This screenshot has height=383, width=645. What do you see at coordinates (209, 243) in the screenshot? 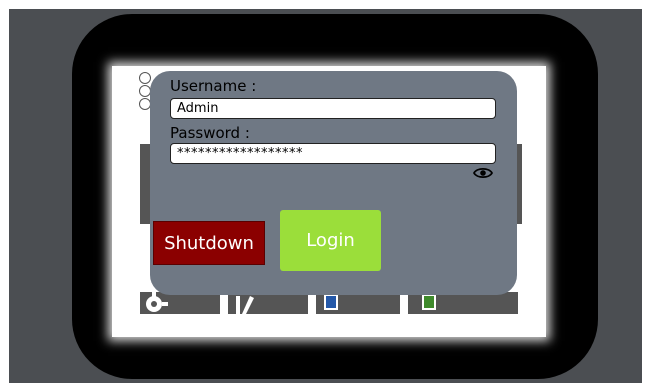
I see `shutdown-button: Shutdown` at bounding box center [209, 243].